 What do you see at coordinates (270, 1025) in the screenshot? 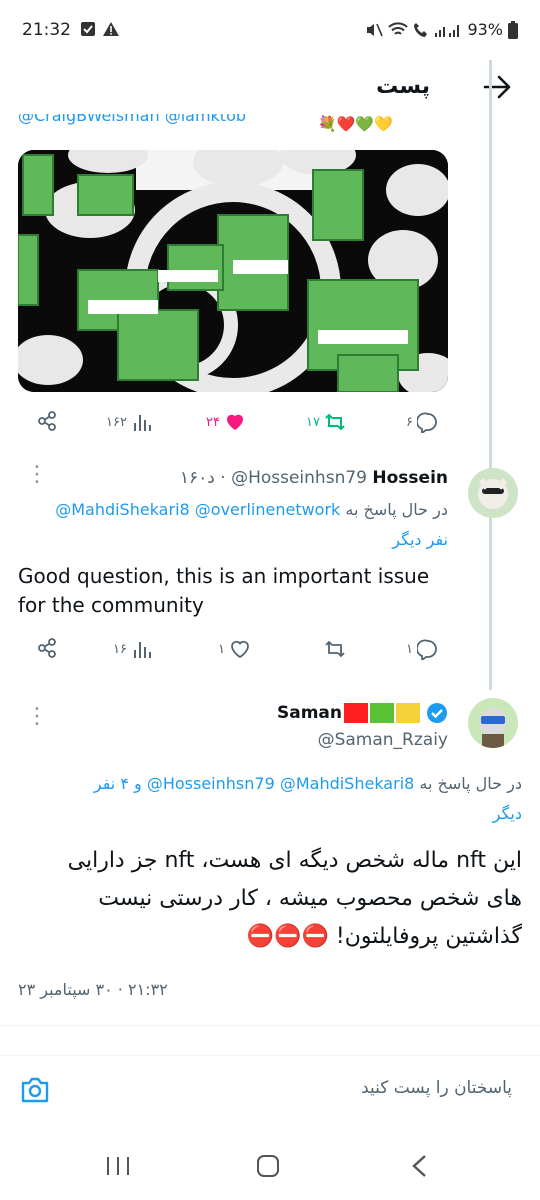
I see `divider` at bounding box center [270, 1025].